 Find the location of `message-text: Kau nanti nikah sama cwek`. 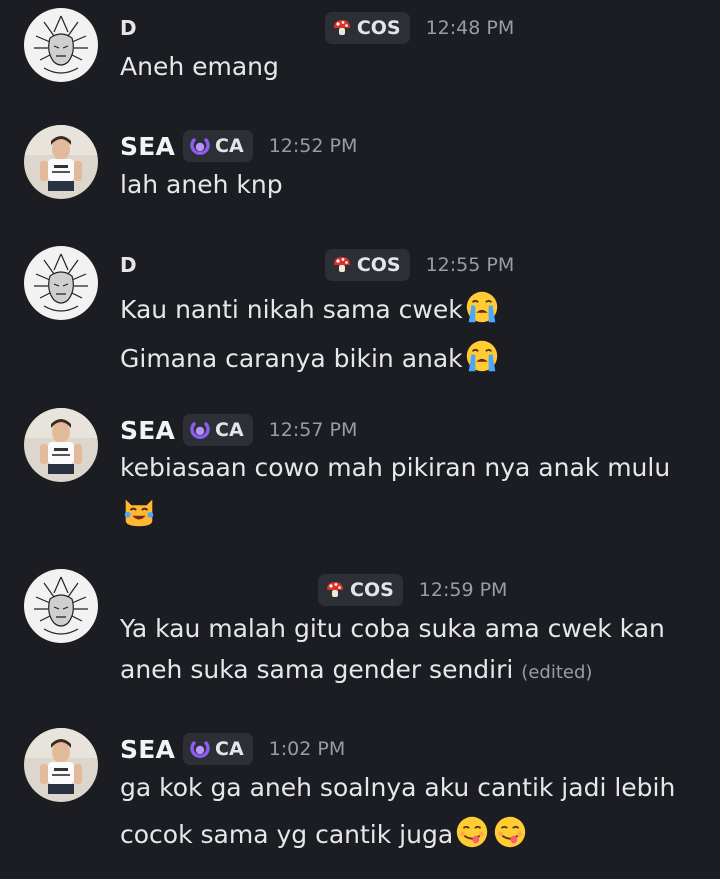

message-text: Kau nanti nikah sama cwek is located at coordinates (310, 307).